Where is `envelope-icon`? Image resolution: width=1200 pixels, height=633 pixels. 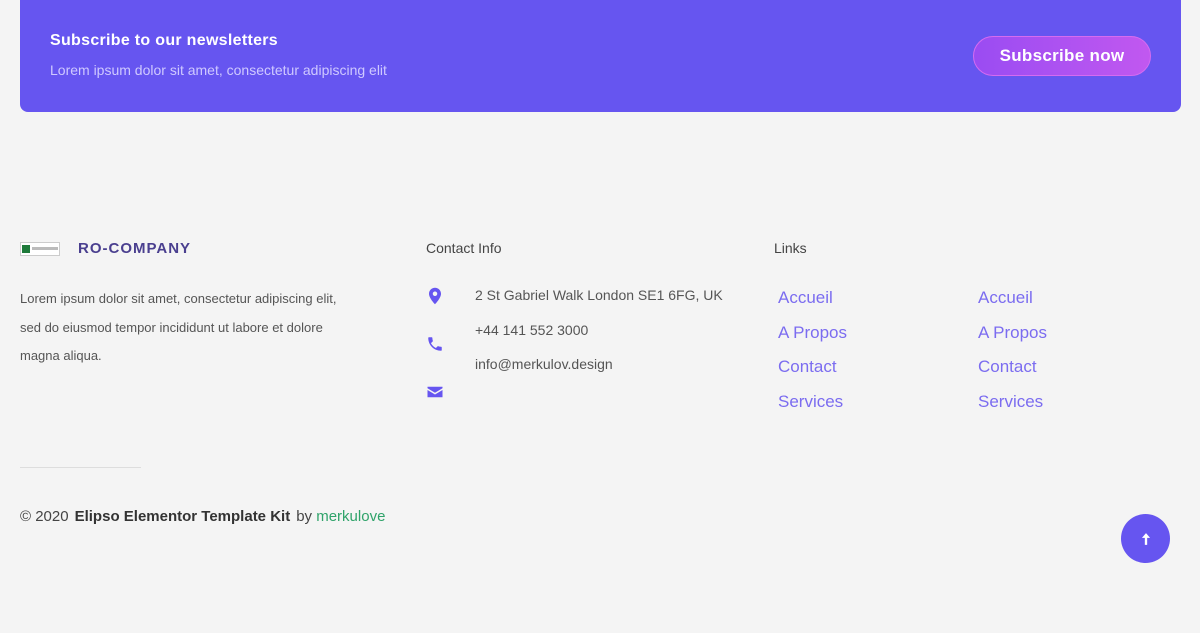 envelope-icon is located at coordinates (437, 394).